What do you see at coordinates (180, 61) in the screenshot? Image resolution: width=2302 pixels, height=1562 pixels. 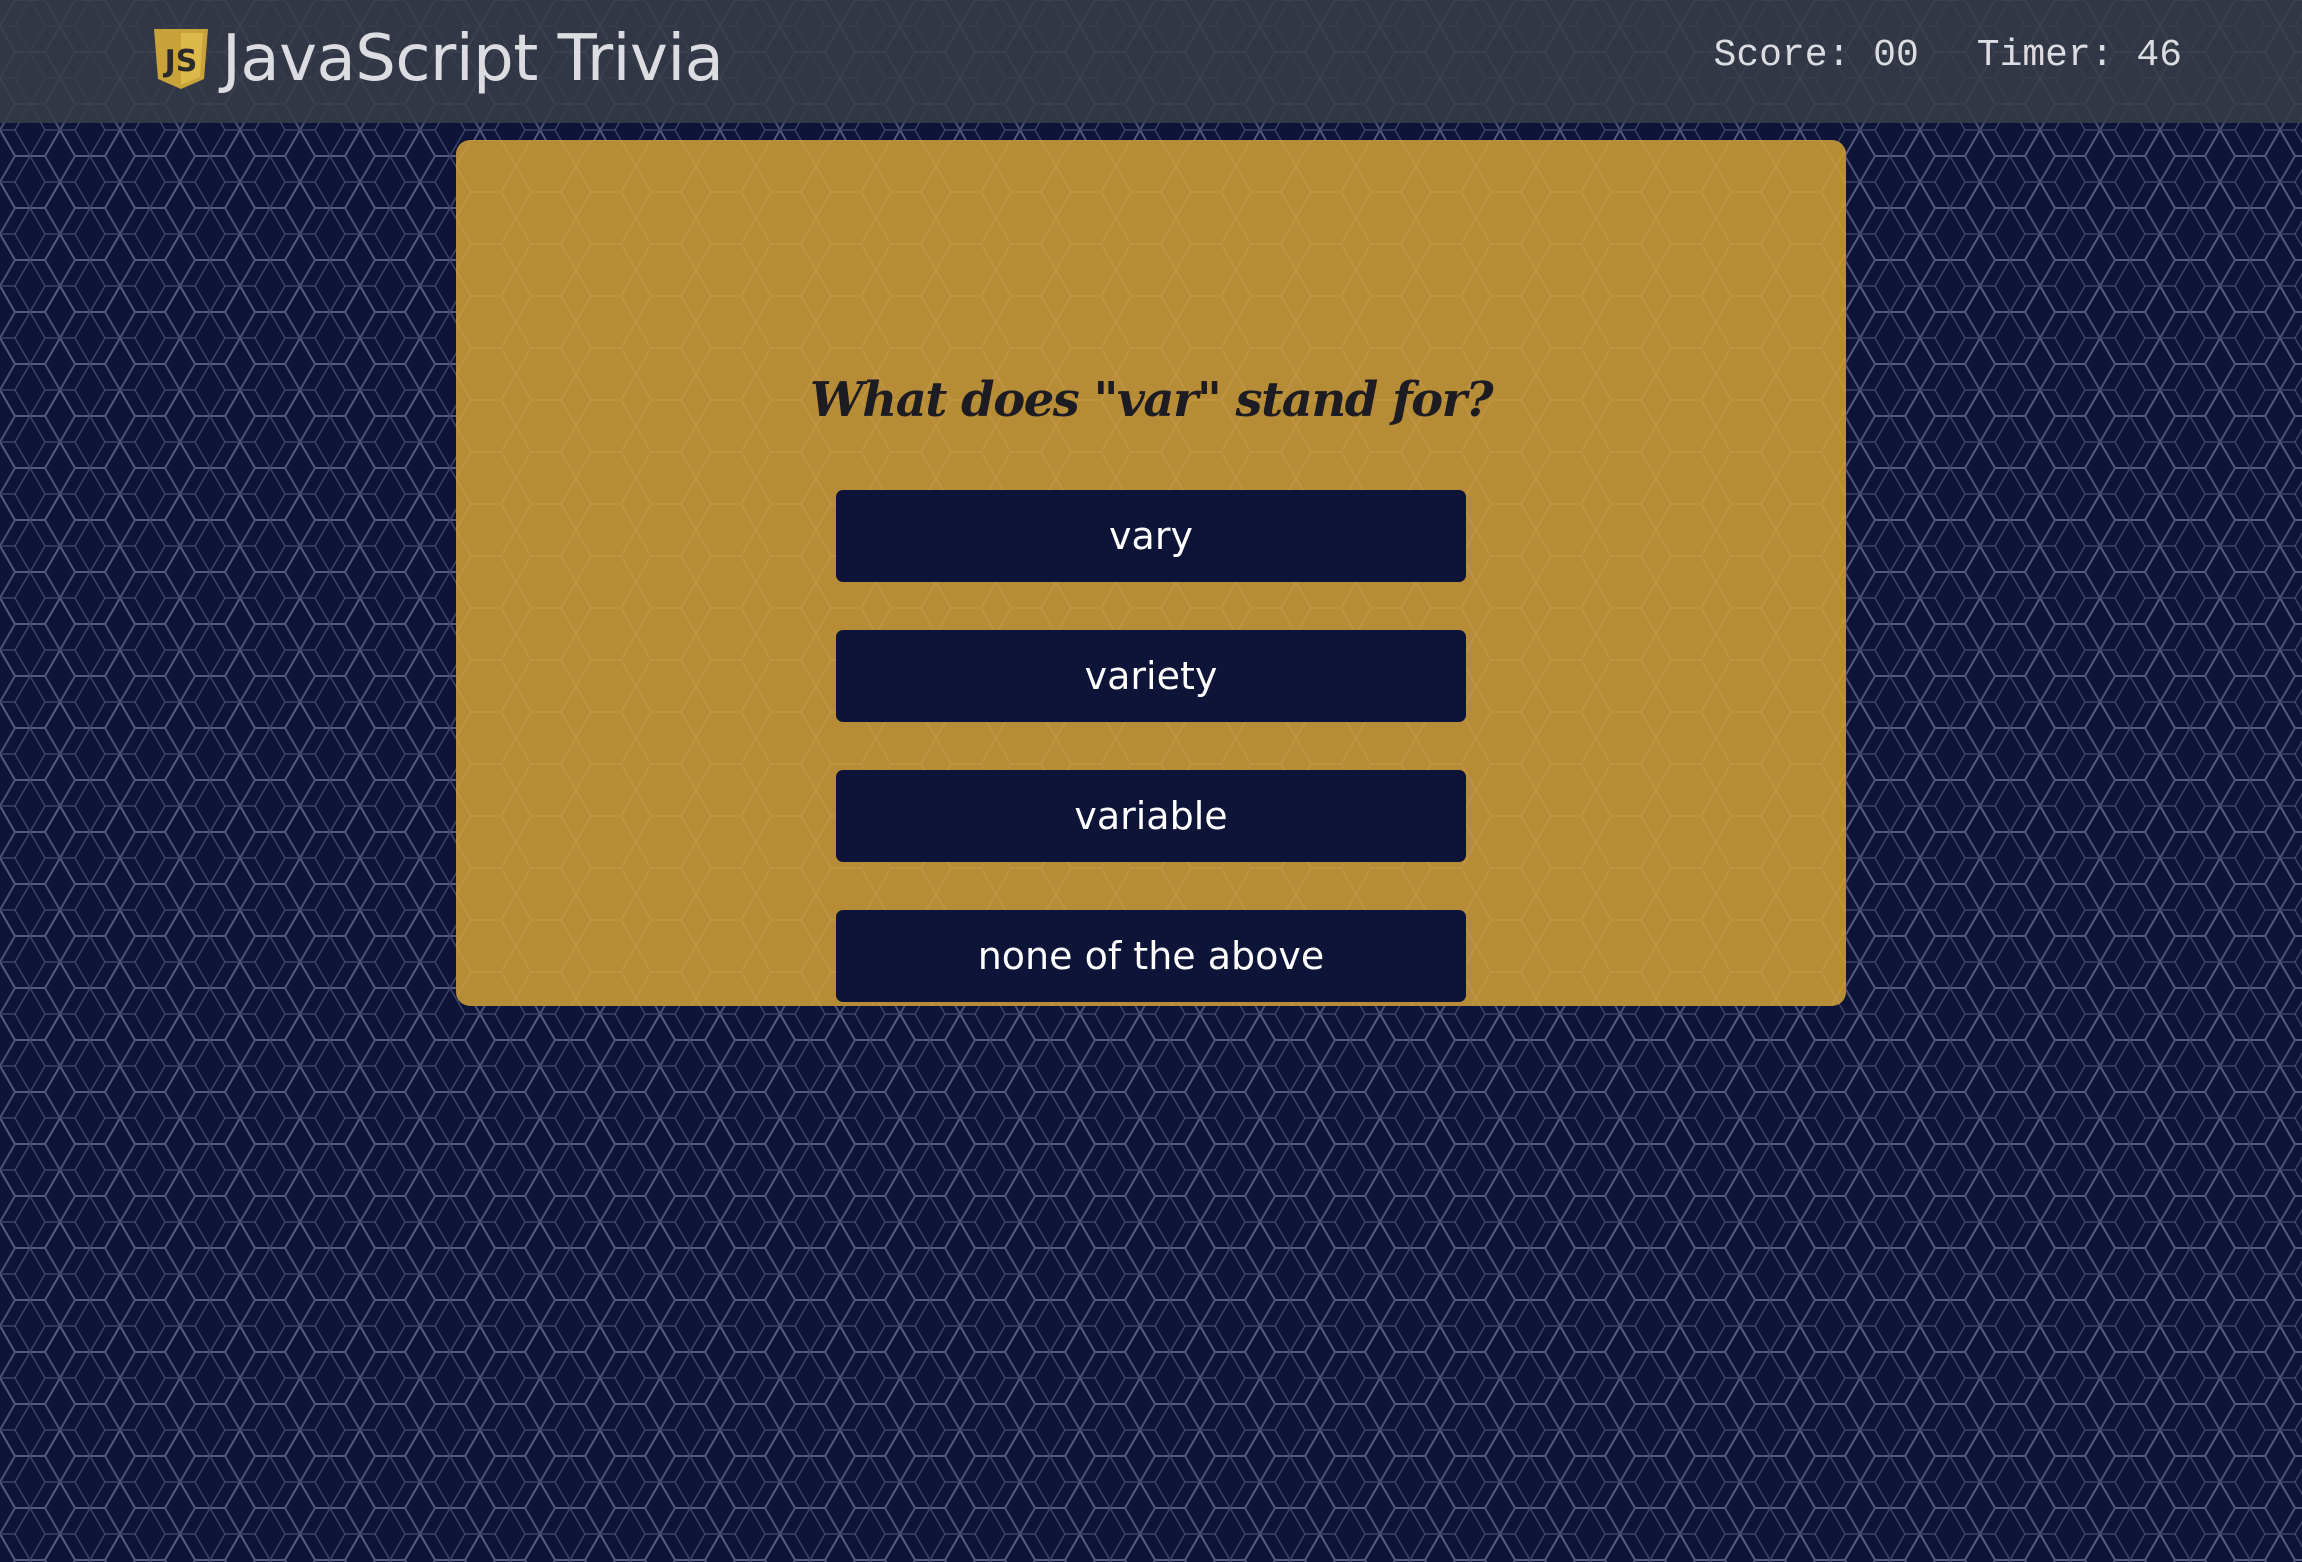 I see `svg-text: JS` at bounding box center [180, 61].